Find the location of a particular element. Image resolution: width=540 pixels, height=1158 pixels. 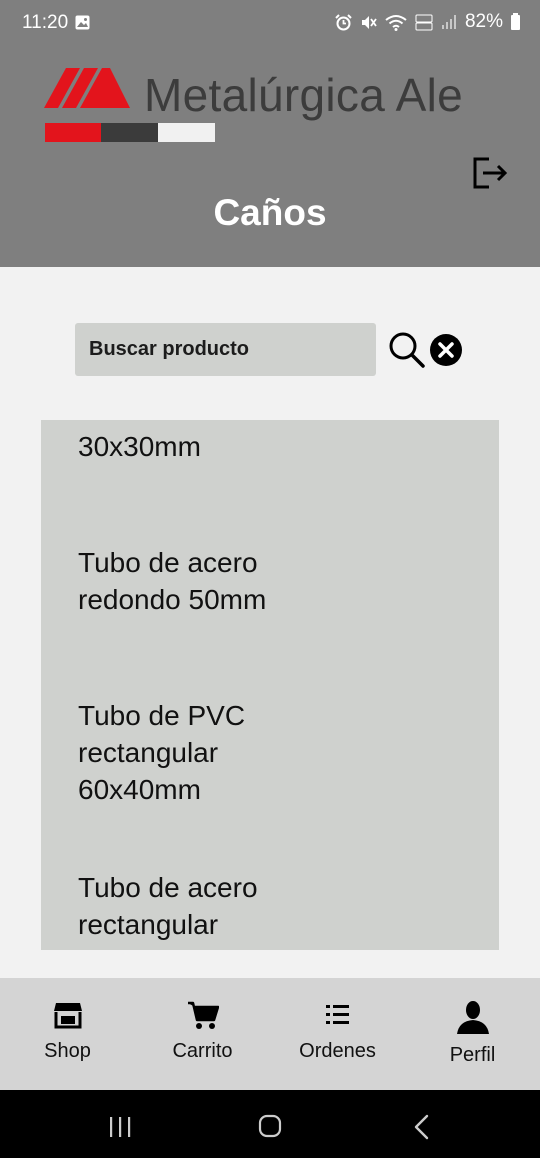

list-item: 30x30mm is located at coordinates (270, 442).